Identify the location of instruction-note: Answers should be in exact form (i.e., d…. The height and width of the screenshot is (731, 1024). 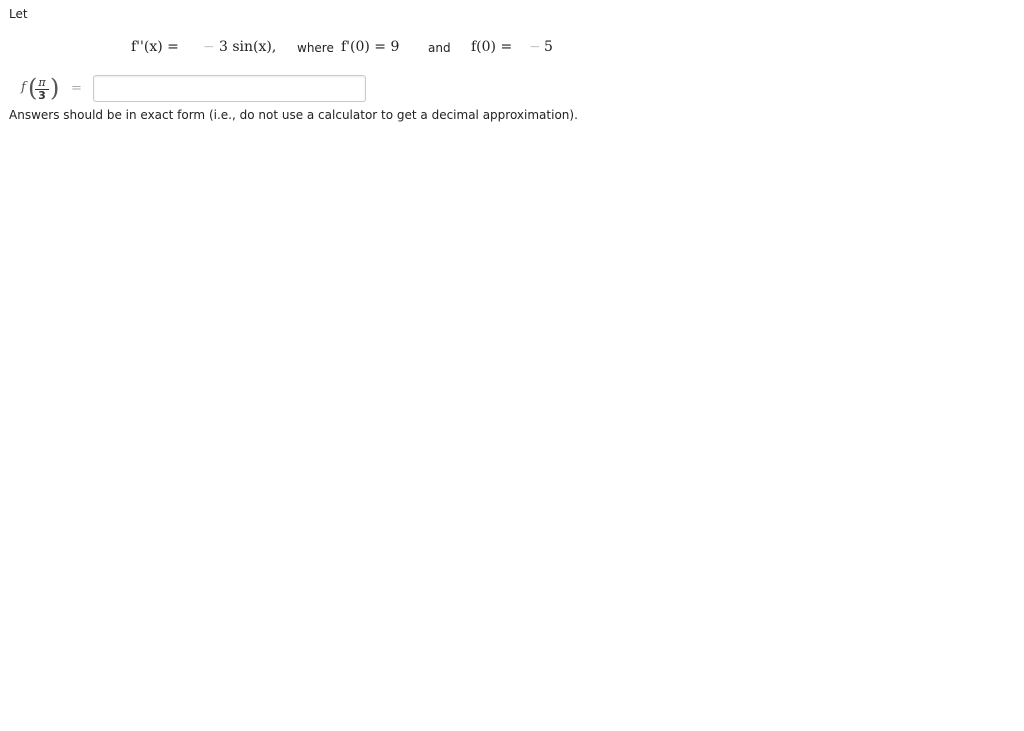
(293, 115).